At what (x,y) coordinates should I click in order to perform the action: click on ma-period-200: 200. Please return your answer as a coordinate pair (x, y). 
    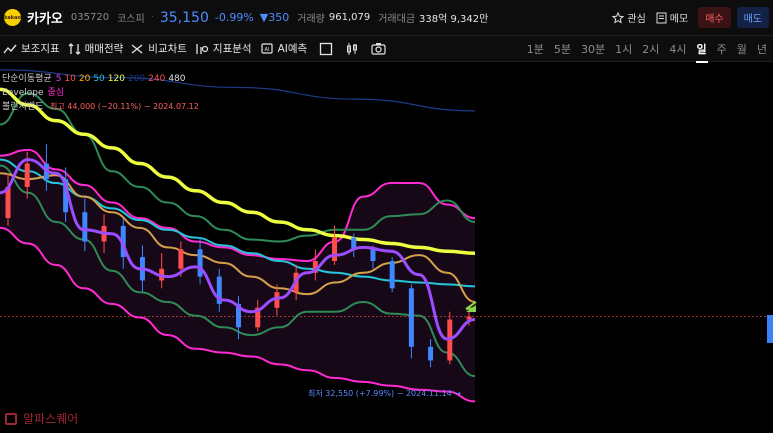
    Looking at the image, I should click on (136, 79).